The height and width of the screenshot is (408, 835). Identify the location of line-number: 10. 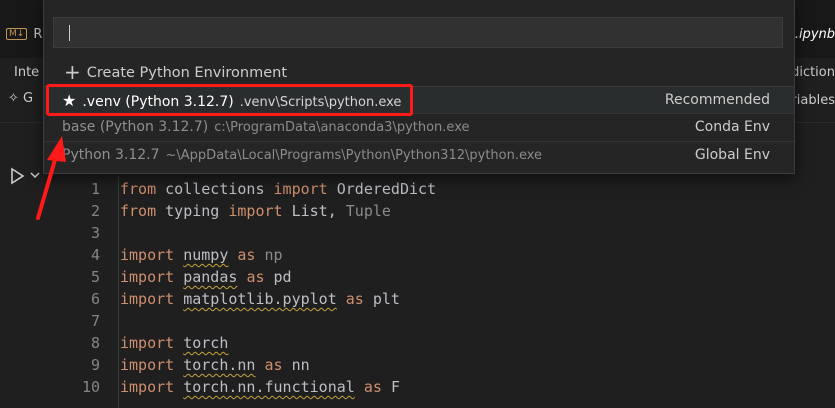
(90, 387).